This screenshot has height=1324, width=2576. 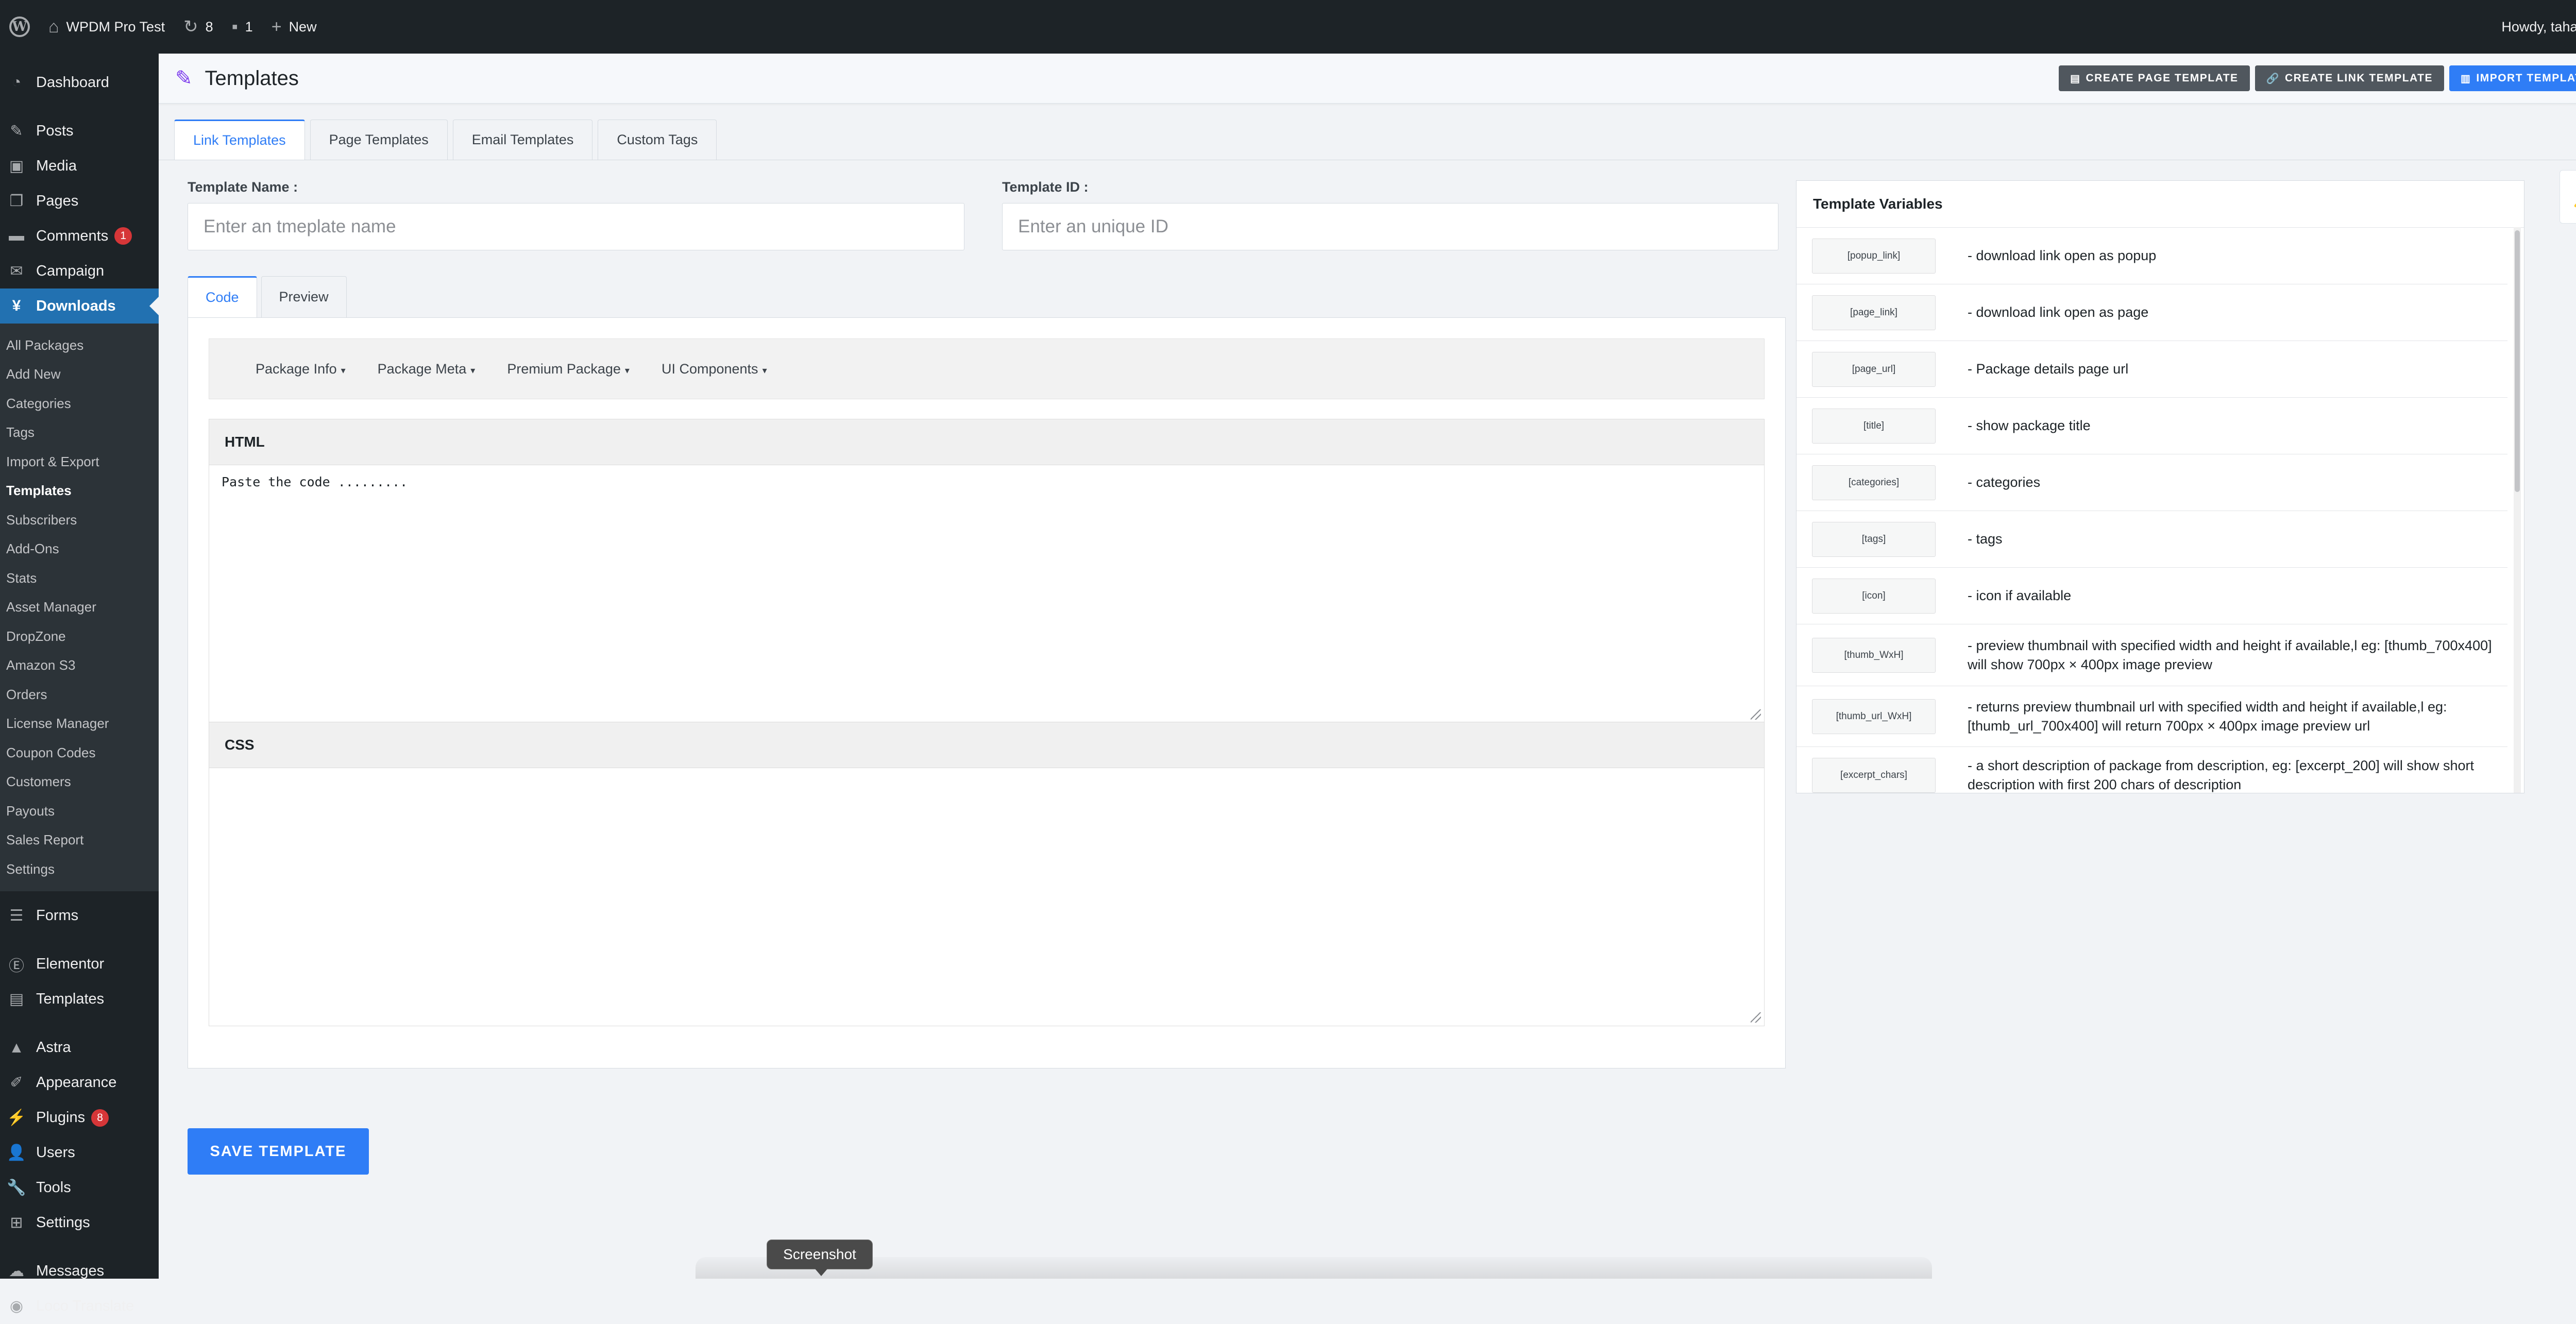 I want to click on menu-campaign: ✉ Campaign, so click(x=79, y=270).